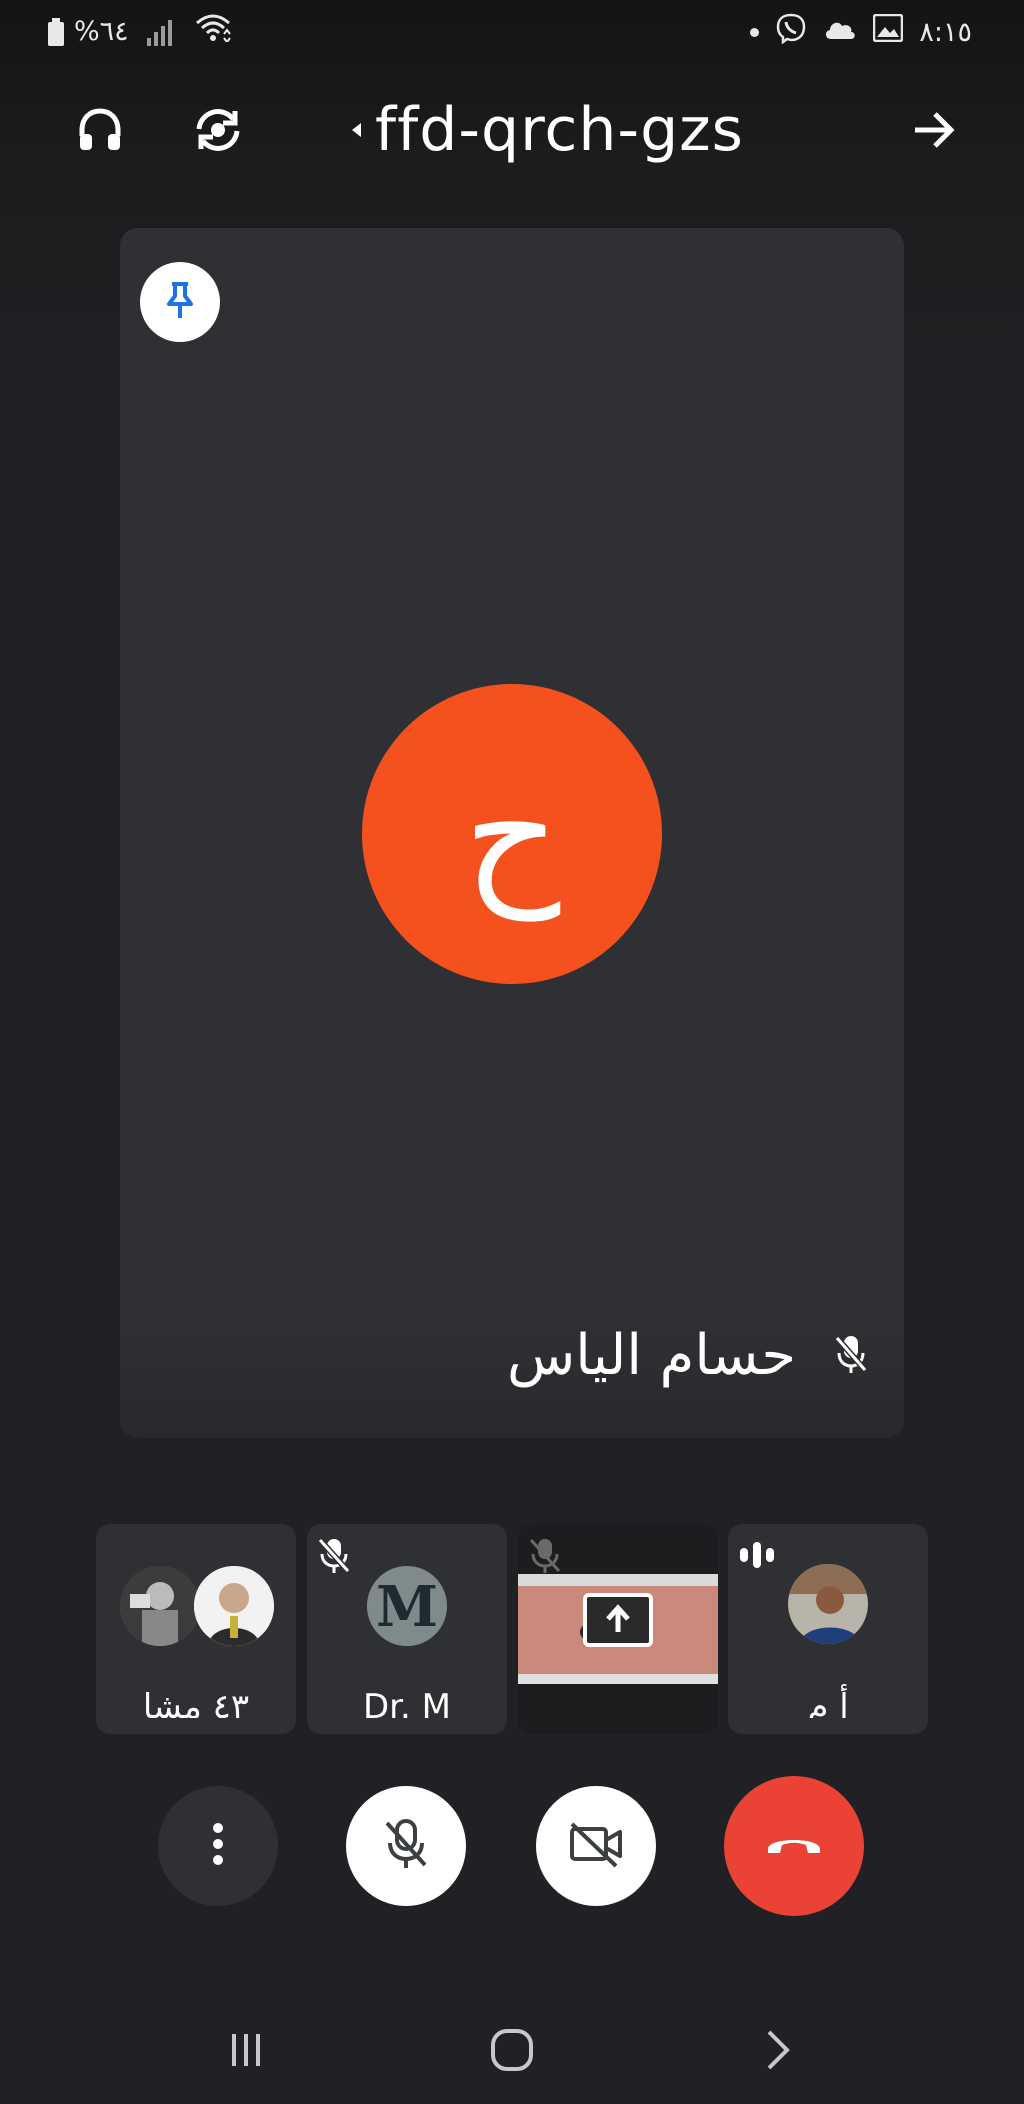 Image resolution: width=1024 pixels, height=2104 pixels. Describe the element at coordinates (888, 32) in the screenshot. I see `gallery-icon` at that location.